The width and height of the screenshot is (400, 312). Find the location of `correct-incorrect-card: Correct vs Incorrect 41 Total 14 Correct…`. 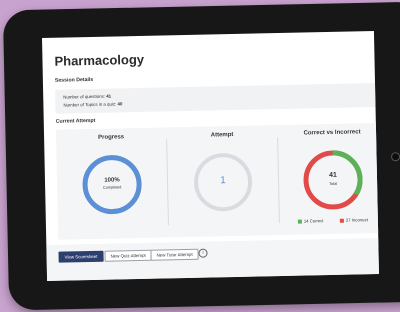

correct-incorrect-card: Correct vs Incorrect 41 Total 14 Correct… is located at coordinates (328, 179).